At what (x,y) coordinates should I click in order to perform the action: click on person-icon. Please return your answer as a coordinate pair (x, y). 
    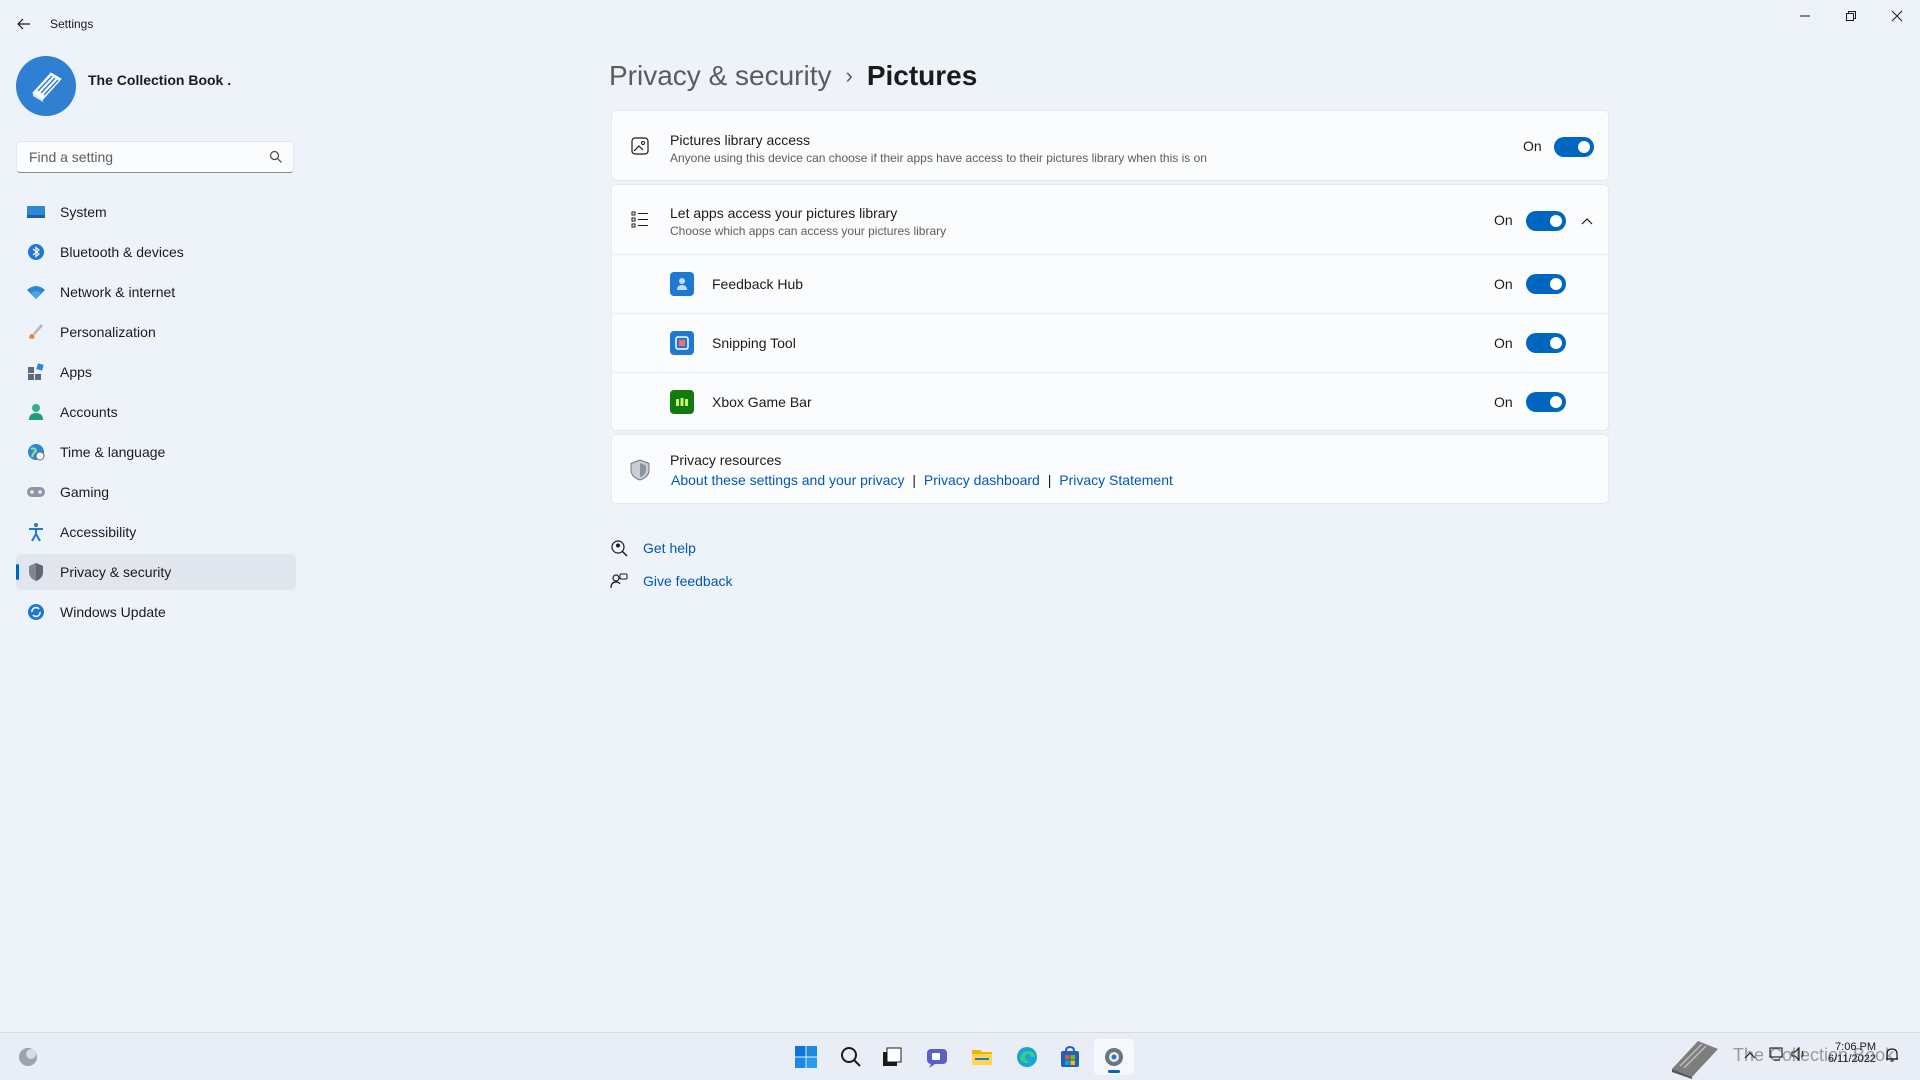
    Looking at the image, I should click on (36, 412).